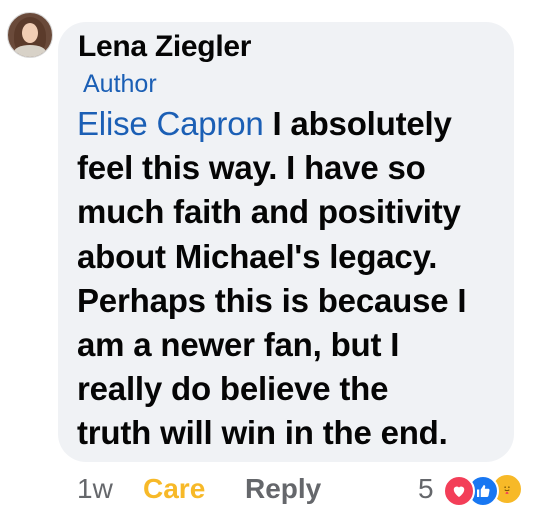 Image resolution: width=540 pixels, height=519 pixels. I want to click on heart-icon, so click(459, 491).